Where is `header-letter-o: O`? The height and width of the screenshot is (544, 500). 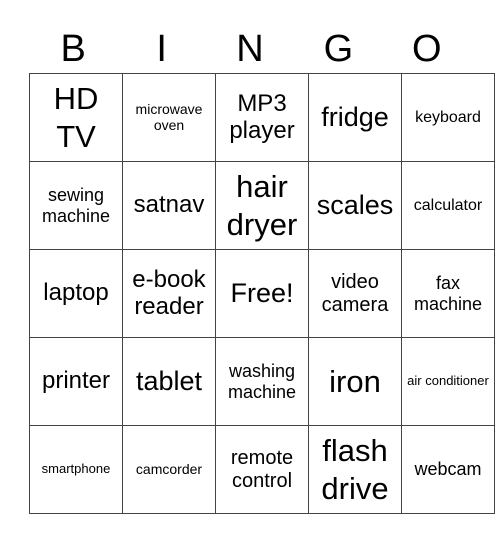 header-letter-o: O is located at coordinates (427, 49).